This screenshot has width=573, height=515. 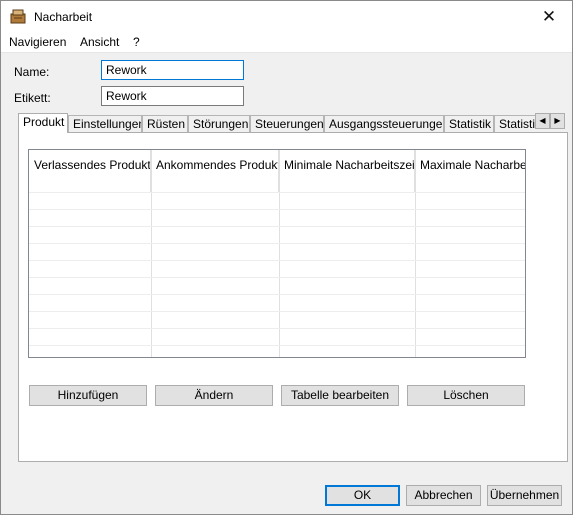 I want to click on delete-button: Löschen, so click(x=466, y=395).